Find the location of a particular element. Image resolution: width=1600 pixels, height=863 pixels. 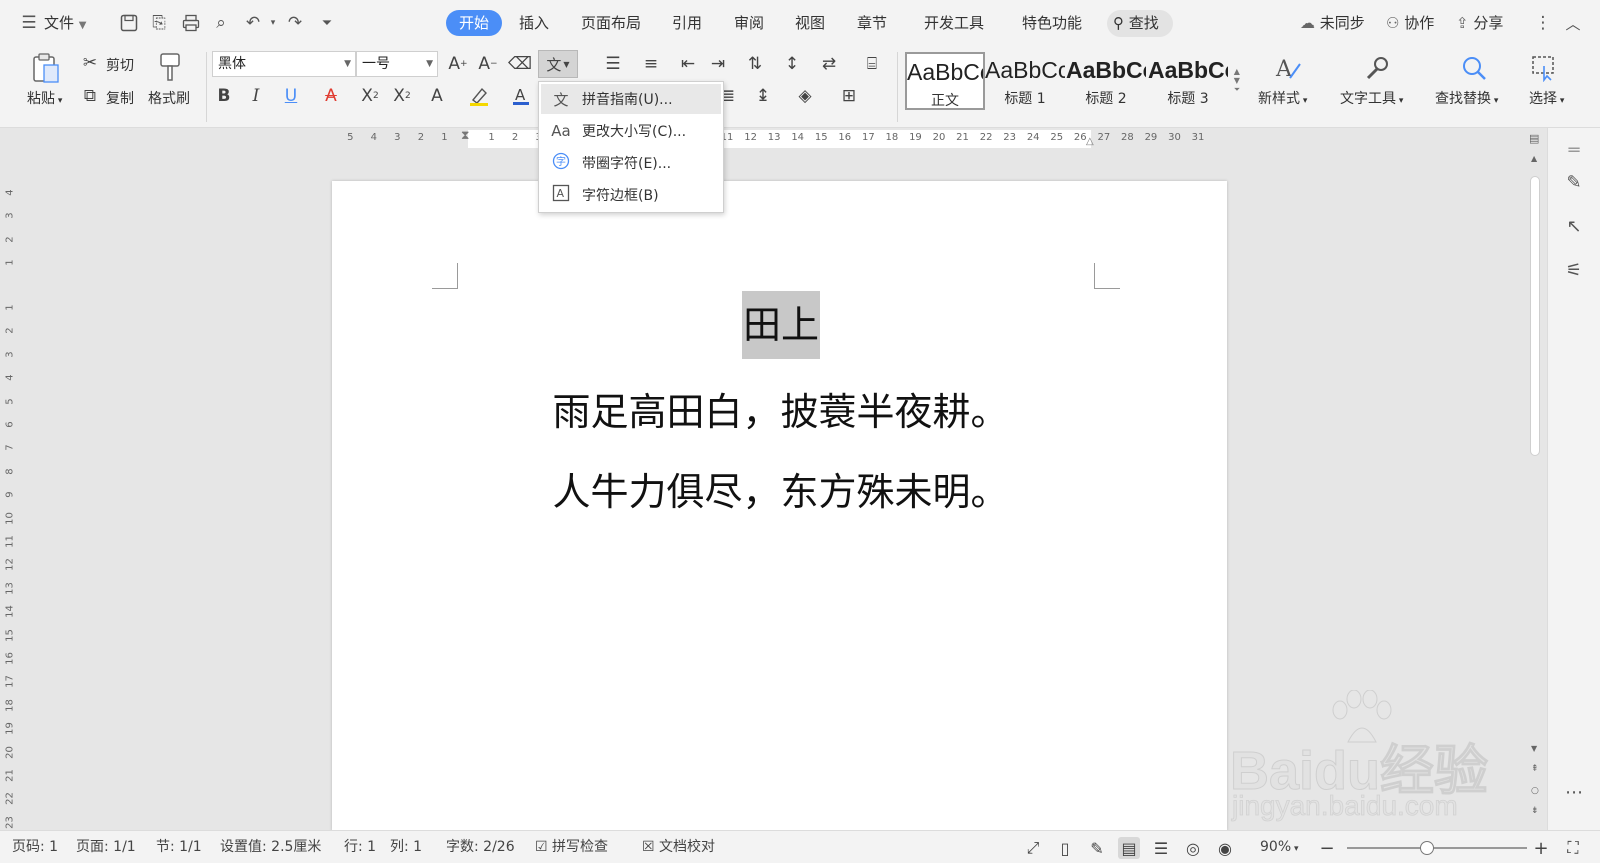

italic-icon: I is located at coordinates (256, 96).